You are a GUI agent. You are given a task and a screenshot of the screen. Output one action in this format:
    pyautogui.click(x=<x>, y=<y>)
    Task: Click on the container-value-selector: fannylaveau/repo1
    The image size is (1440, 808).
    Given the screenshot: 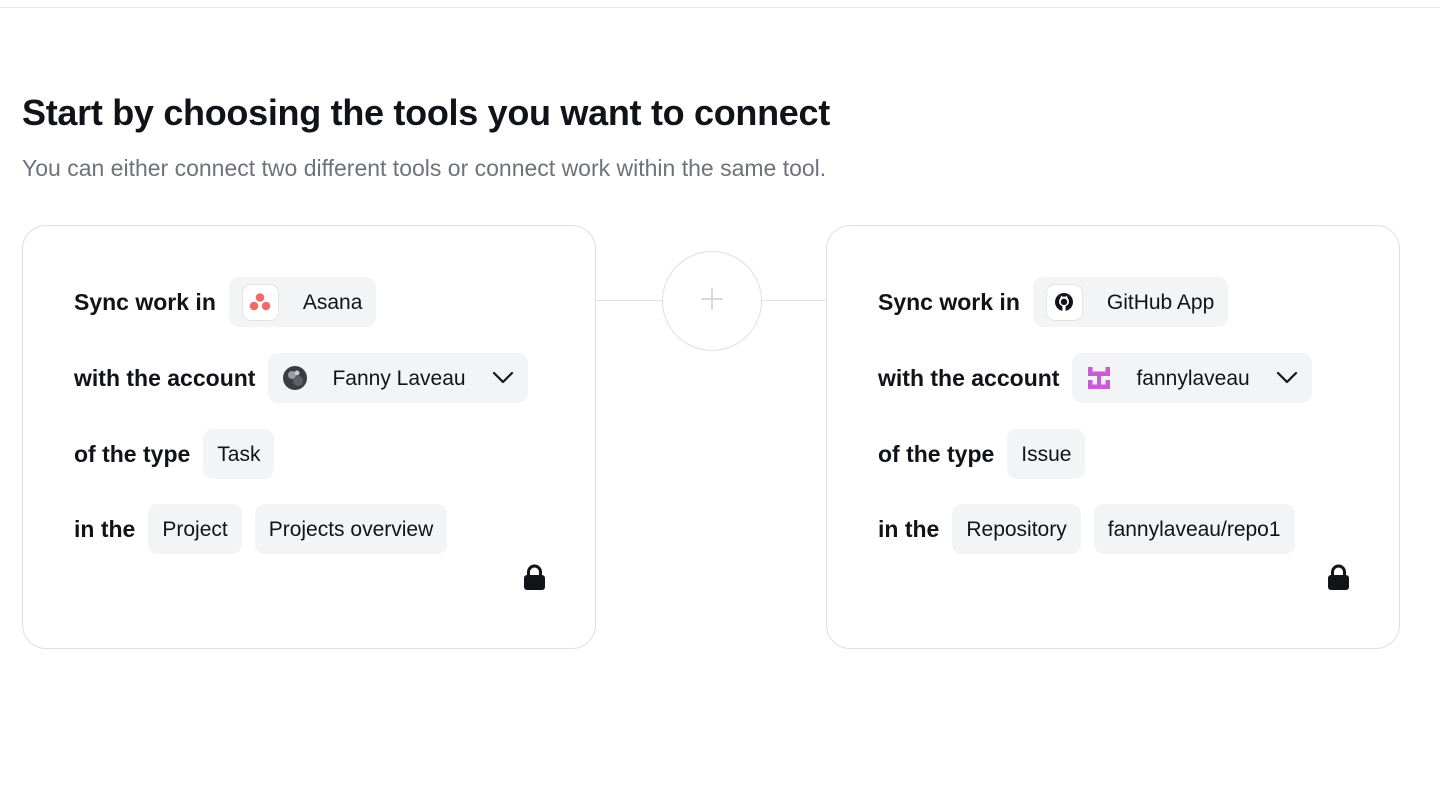 What is the action you would take?
    pyautogui.click(x=1194, y=529)
    